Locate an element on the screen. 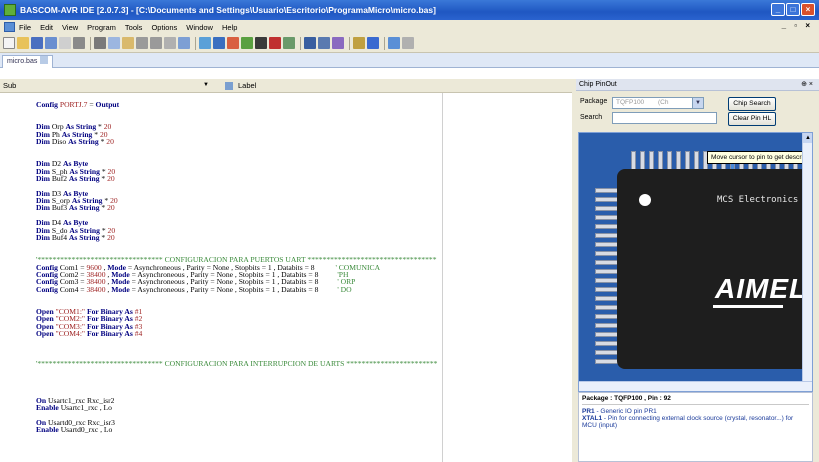 The width and height of the screenshot is (819, 462). help-icon is located at coordinates (373, 43).